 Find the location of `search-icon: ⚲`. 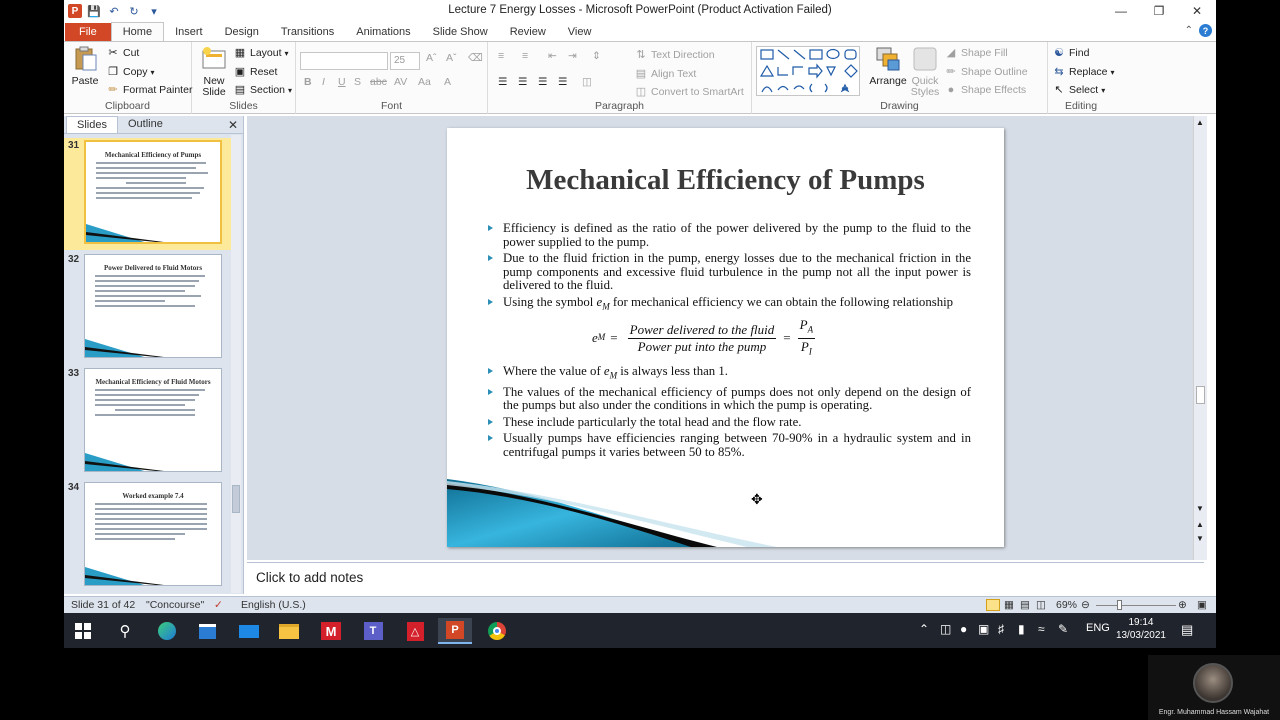

search-icon: ⚲ is located at coordinates (125, 631).